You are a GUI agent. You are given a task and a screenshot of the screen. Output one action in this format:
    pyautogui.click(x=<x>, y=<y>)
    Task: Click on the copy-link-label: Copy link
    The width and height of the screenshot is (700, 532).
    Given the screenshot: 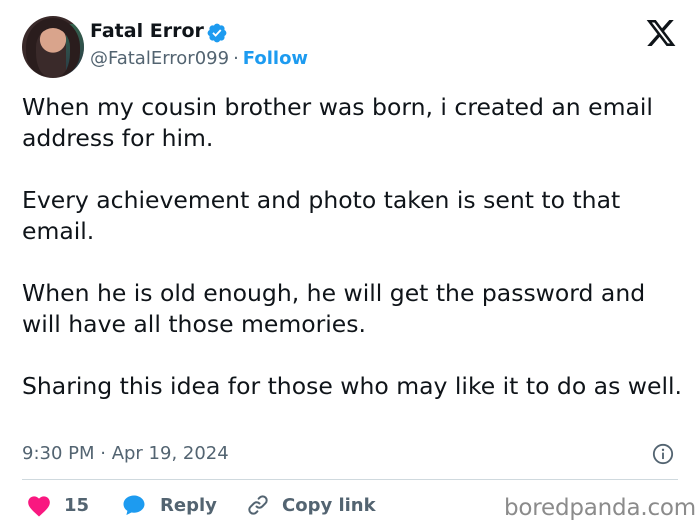 What is the action you would take?
    pyautogui.click(x=329, y=505)
    